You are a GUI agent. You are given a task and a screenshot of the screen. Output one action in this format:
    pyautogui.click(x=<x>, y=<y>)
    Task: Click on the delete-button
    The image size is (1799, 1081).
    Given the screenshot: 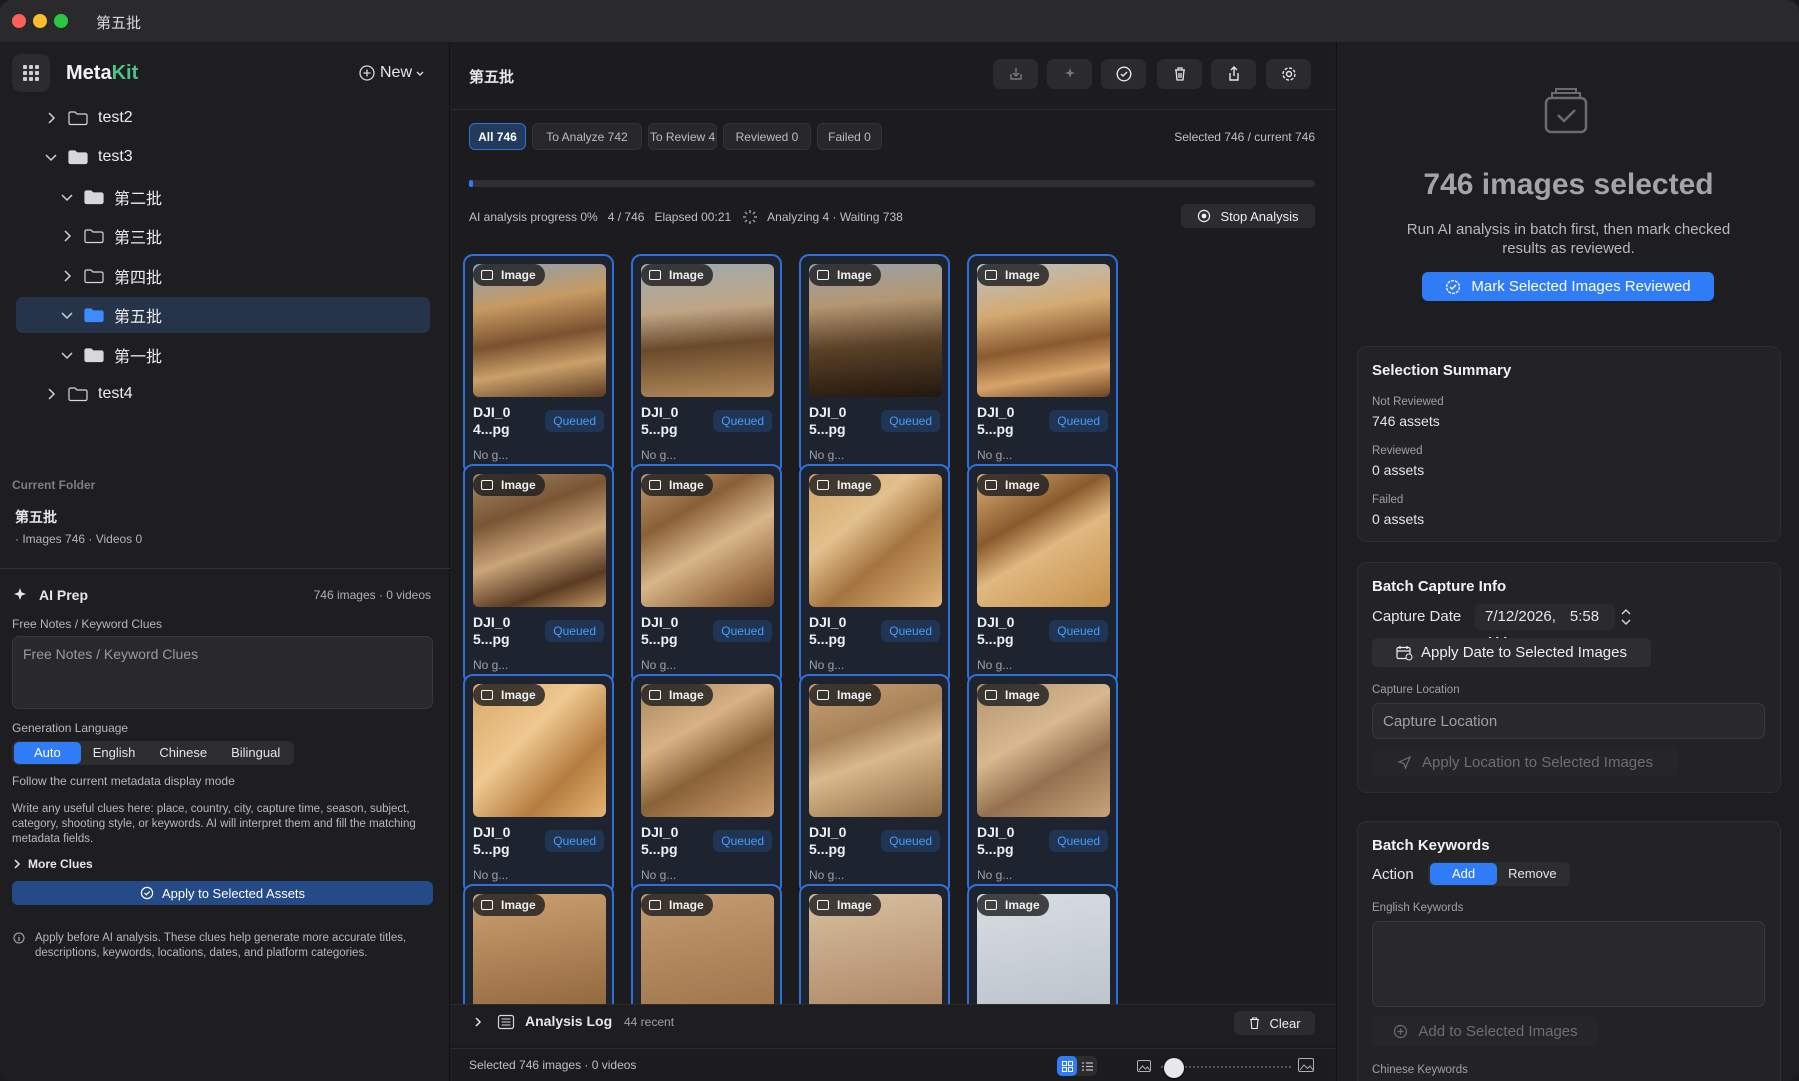 What is the action you would take?
    pyautogui.click(x=1179, y=74)
    